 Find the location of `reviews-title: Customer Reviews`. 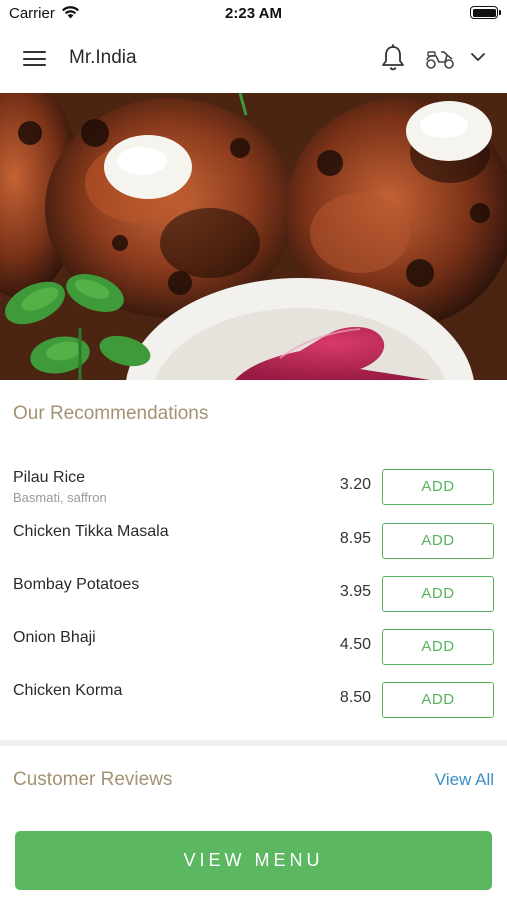

reviews-title: Customer Reviews is located at coordinates (93, 779).